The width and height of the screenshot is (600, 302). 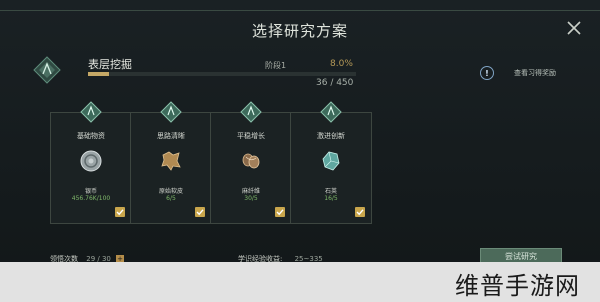 I want to click on view-rewards: ! 查看习得奖励, so click(x=518, y=73).